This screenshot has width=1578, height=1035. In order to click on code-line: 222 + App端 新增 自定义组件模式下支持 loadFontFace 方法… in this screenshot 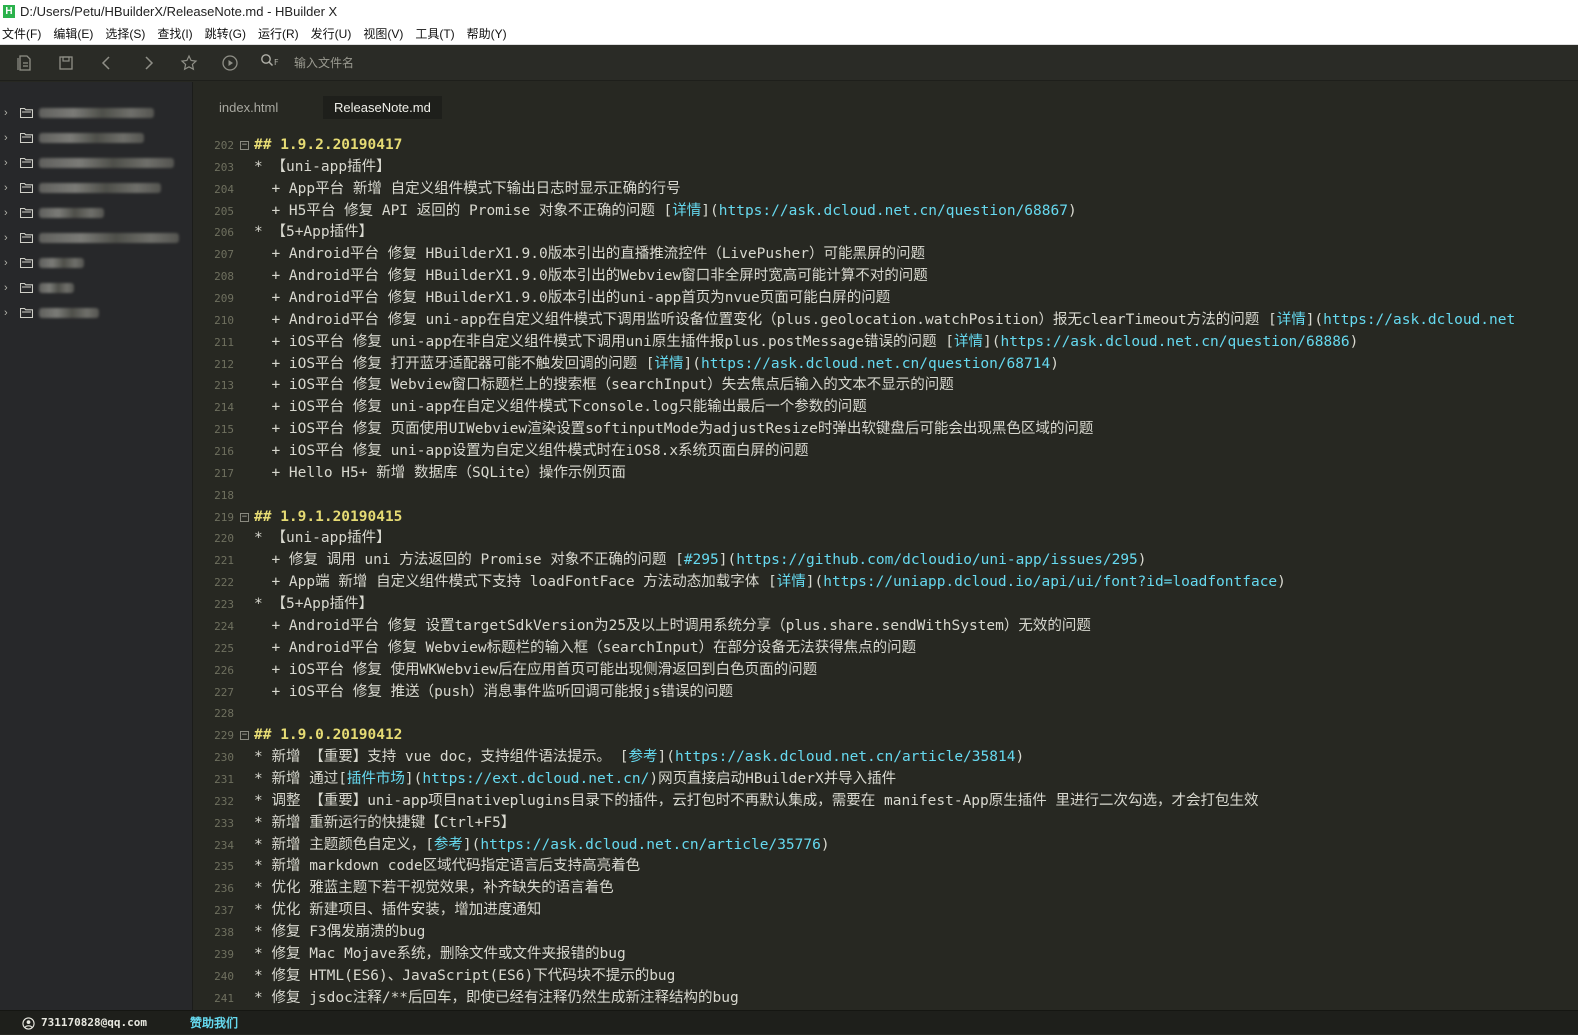, I will do `click(886, 583)`.